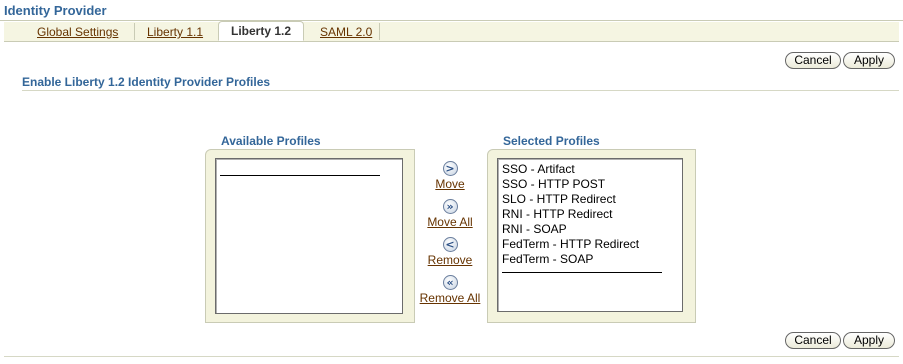 This screenshot has height=364, width=903. I want to click on cancel-button-top: Cancel, so click(813, 60).